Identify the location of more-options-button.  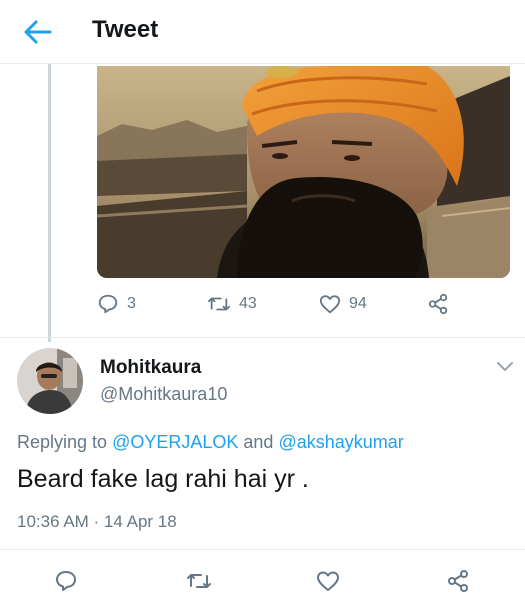
(505, 367).